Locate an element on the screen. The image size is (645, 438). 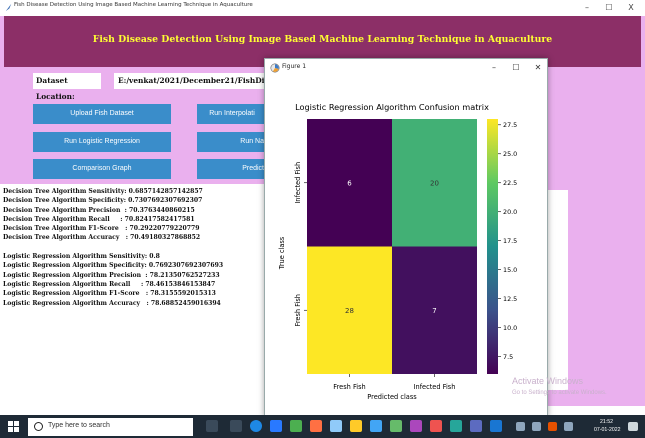
predict-button: Predict is located at coordinates (232, 169).